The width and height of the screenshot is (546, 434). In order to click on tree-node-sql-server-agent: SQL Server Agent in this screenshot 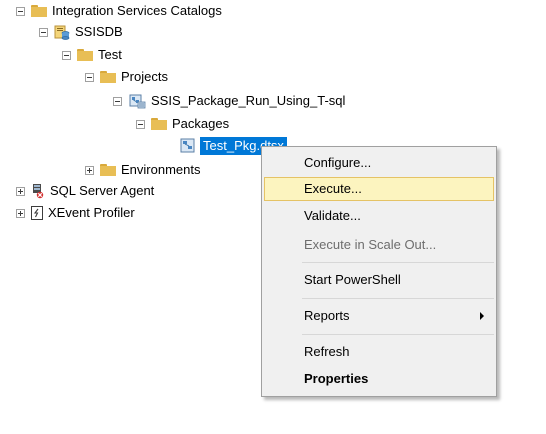, I will do `click(85, 191)`.